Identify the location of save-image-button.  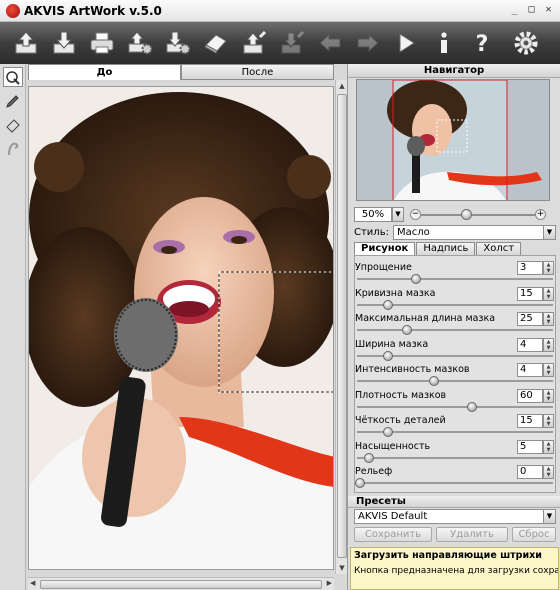
(64, 43).